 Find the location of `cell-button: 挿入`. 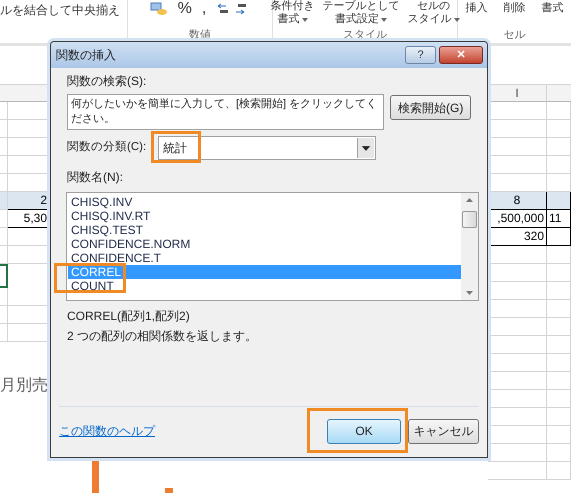

cell-button: 挿入 is located at coordinates (477, 8).